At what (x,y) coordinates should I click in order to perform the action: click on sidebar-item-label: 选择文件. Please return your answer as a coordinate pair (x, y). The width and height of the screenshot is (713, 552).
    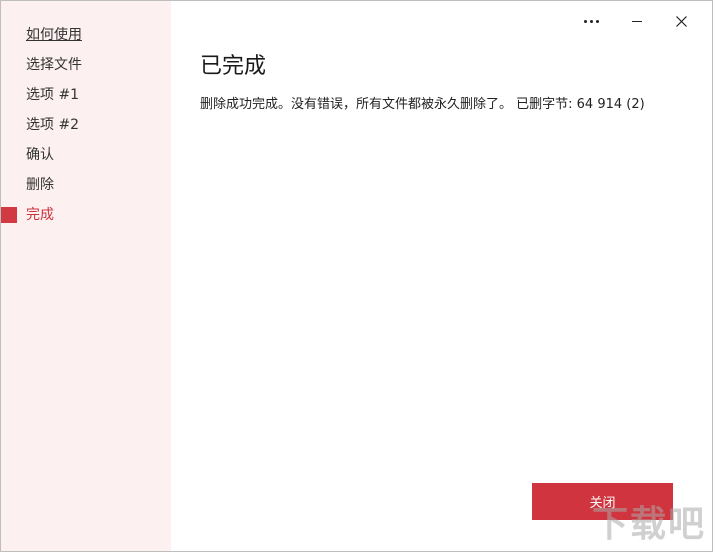
    Looking at the image, I should click on (54, 65).